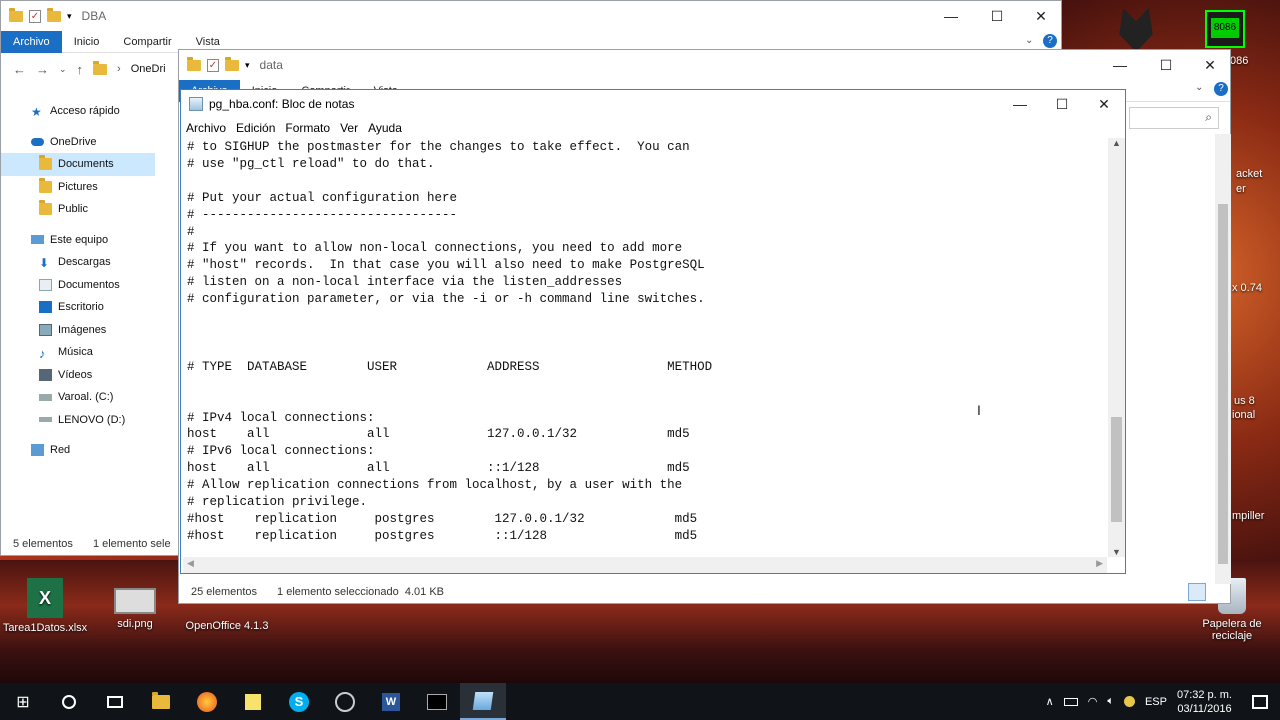 The height and width of the screenshot is (720, 1280). What do you see at coordinates (1174, 118) in the screenshot?
I see `search-box: ⌕` at bounding box center [1174, 118].